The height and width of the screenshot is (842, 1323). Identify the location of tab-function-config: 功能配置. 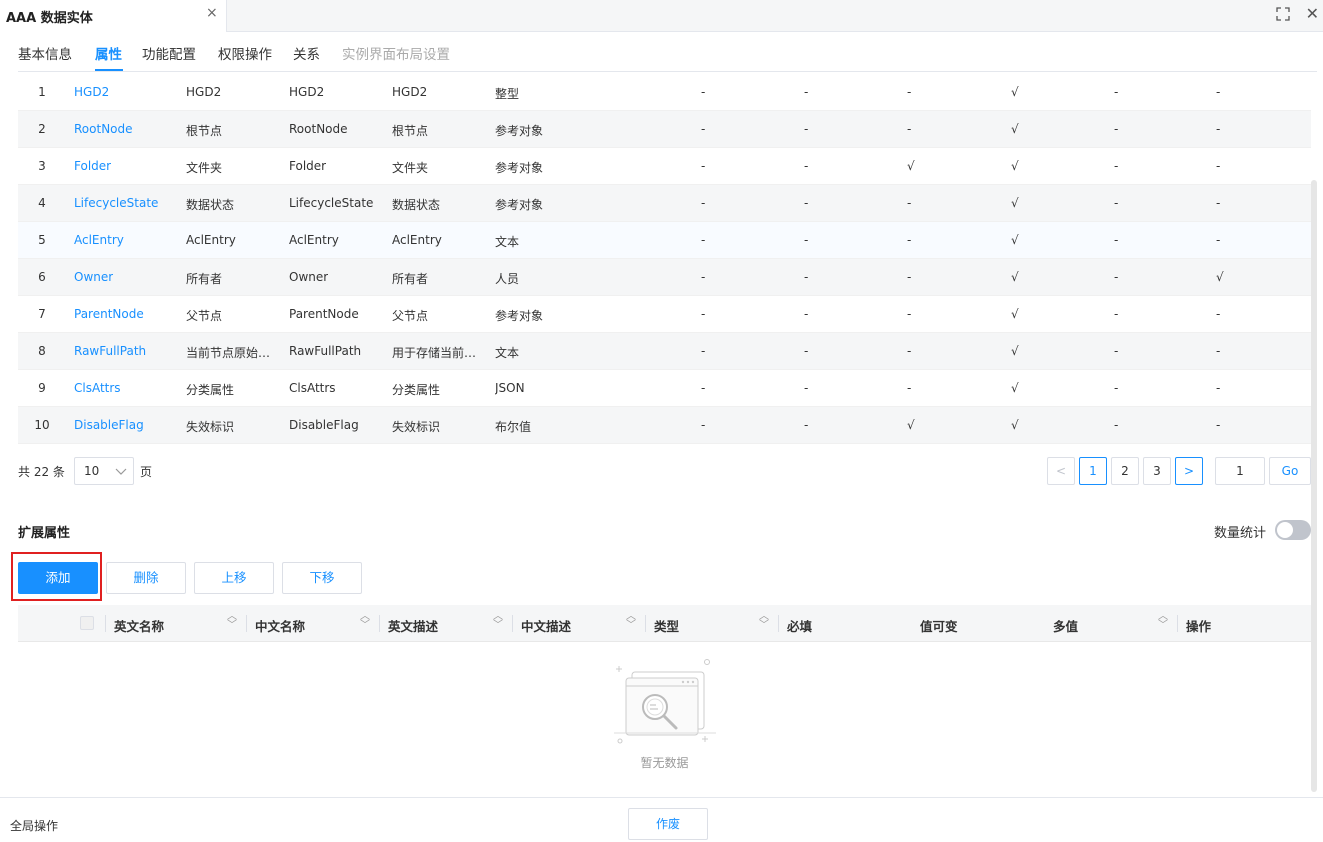
(169, 53).